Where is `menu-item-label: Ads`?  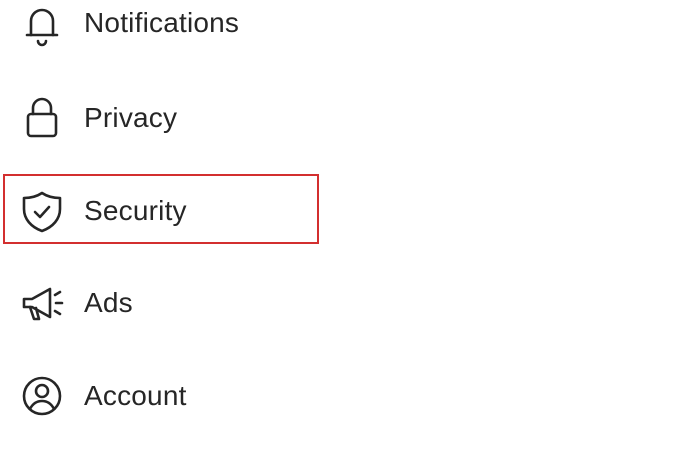 menu-item-label: Ads is located at coordinates (108, 302).